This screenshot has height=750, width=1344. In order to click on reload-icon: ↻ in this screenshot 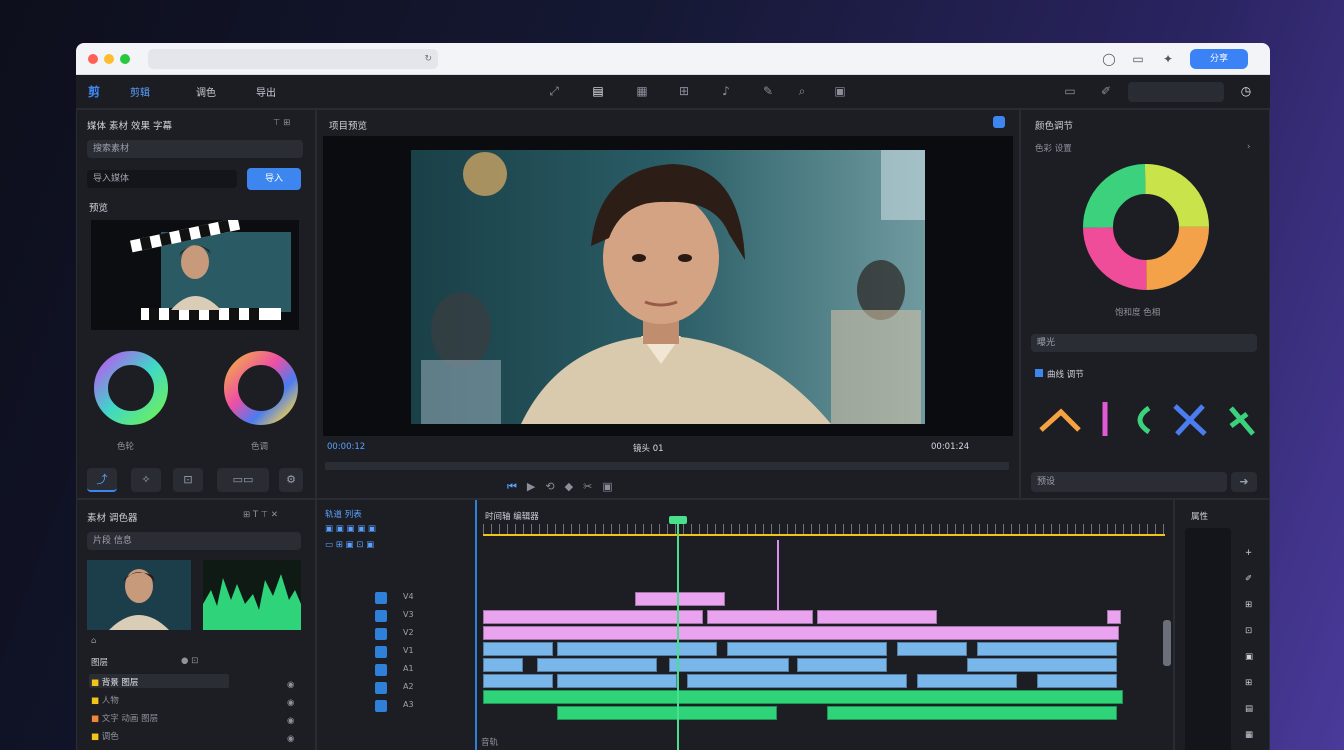, I will do `click(428, 59)`.